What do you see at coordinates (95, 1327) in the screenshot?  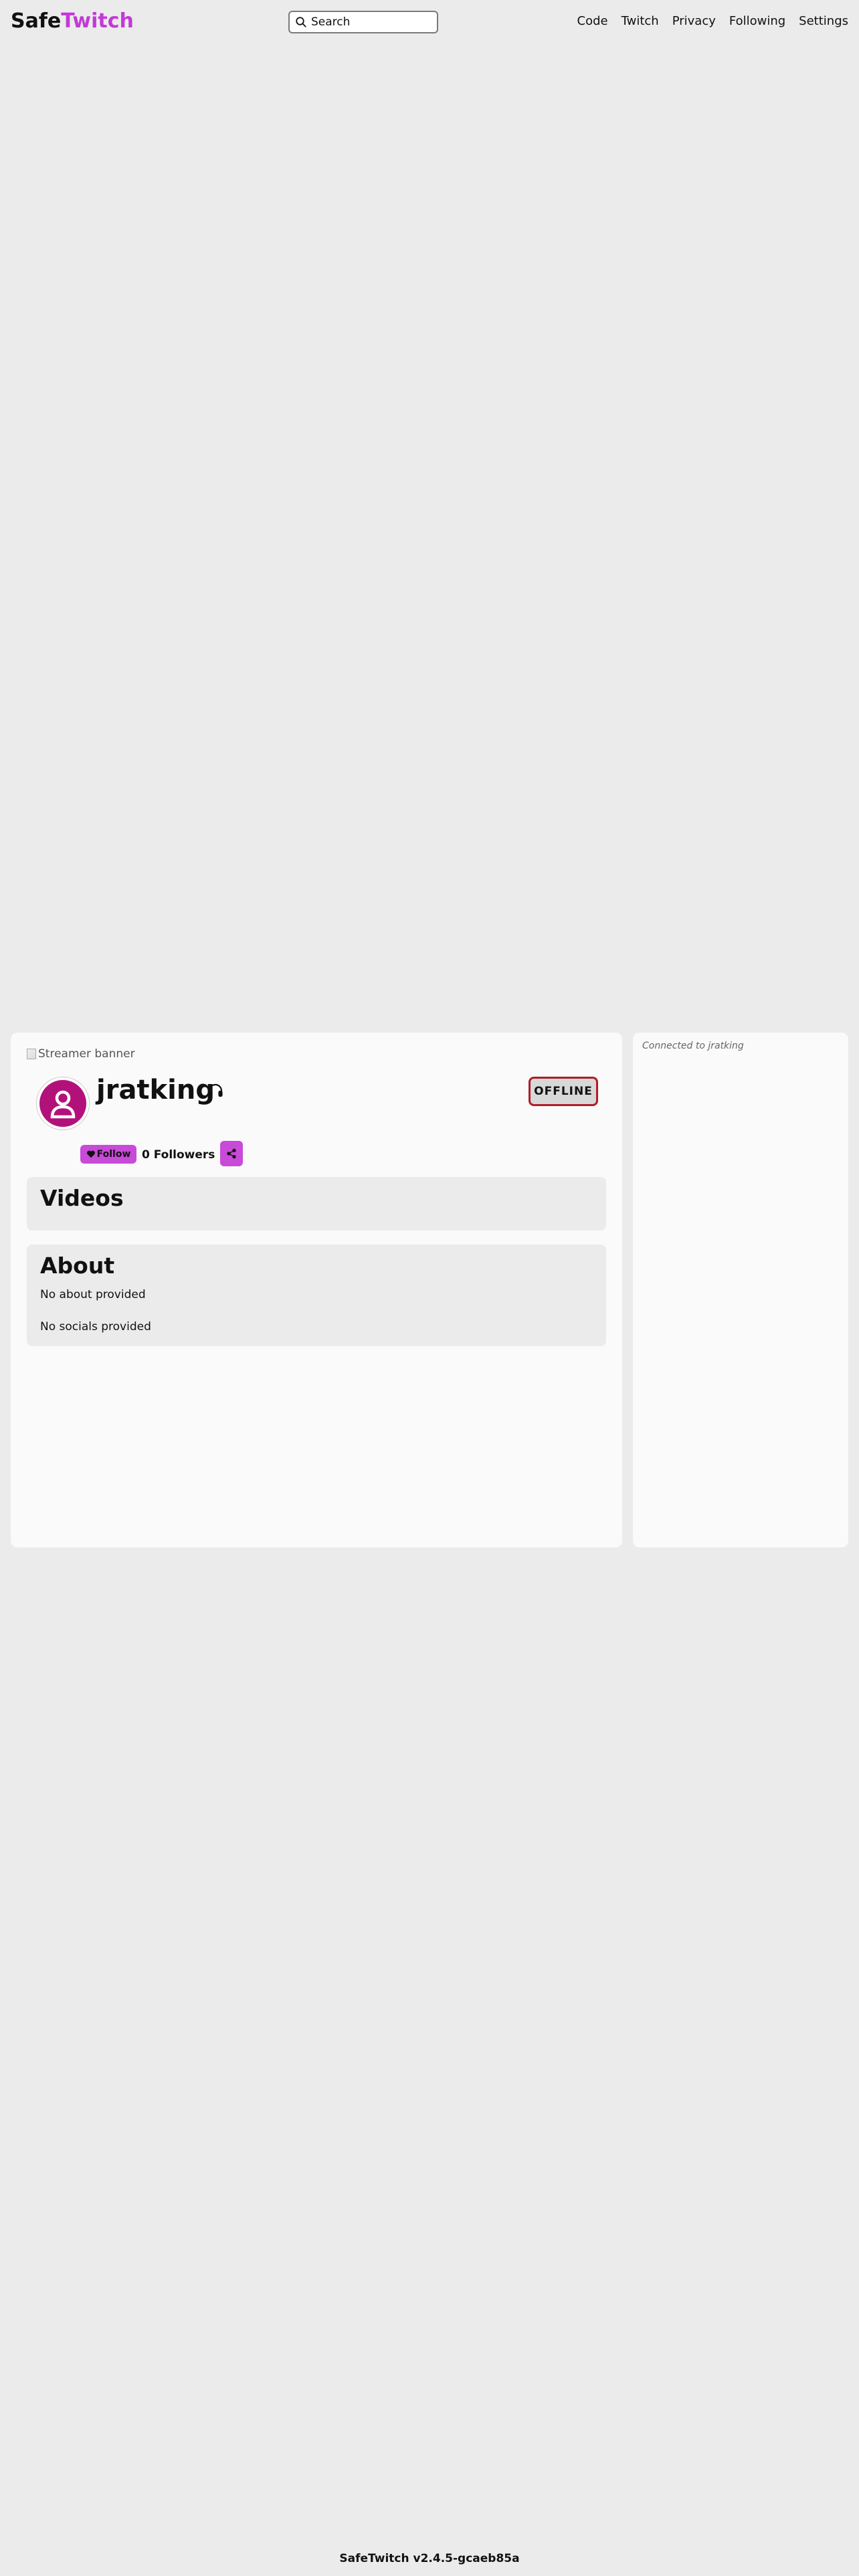 I see `socials-text: No socials provided` at bounding box center [95, 1327].